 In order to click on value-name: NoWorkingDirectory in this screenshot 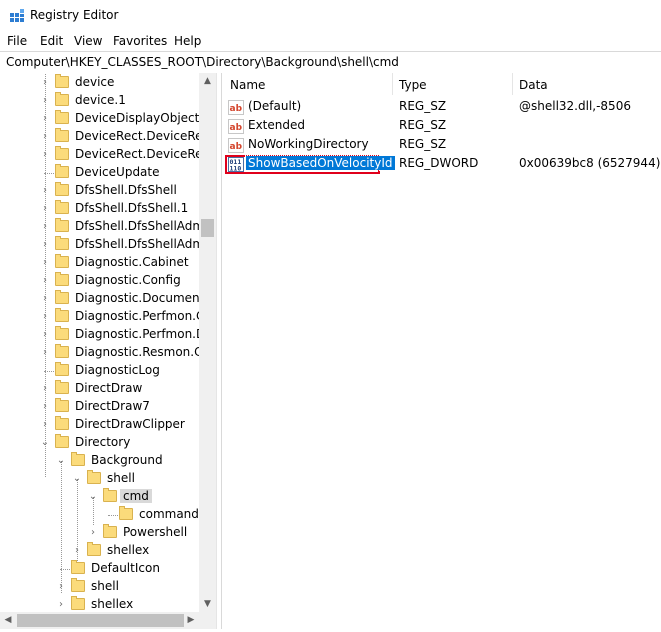, I will do `click(308, 144)`.